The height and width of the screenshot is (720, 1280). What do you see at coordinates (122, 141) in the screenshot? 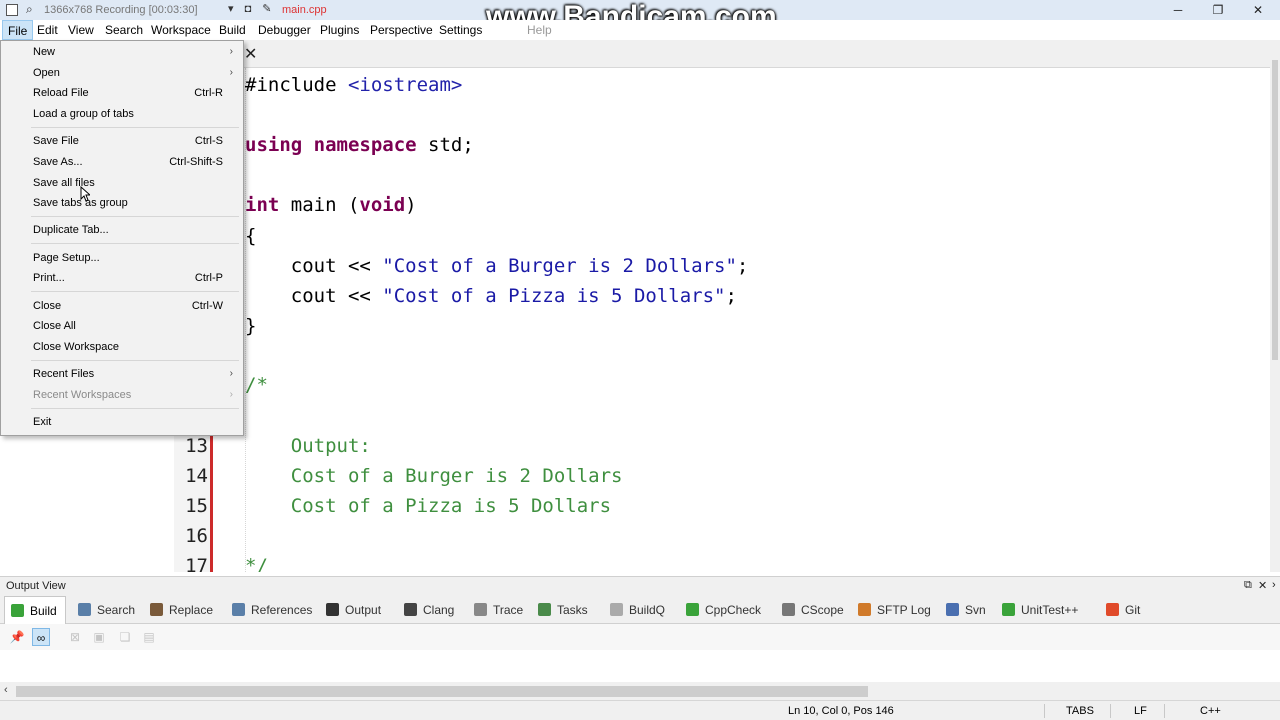
I see `menu-item-save-file: Save File Ctrl-S` at bounding box center [122, 141].